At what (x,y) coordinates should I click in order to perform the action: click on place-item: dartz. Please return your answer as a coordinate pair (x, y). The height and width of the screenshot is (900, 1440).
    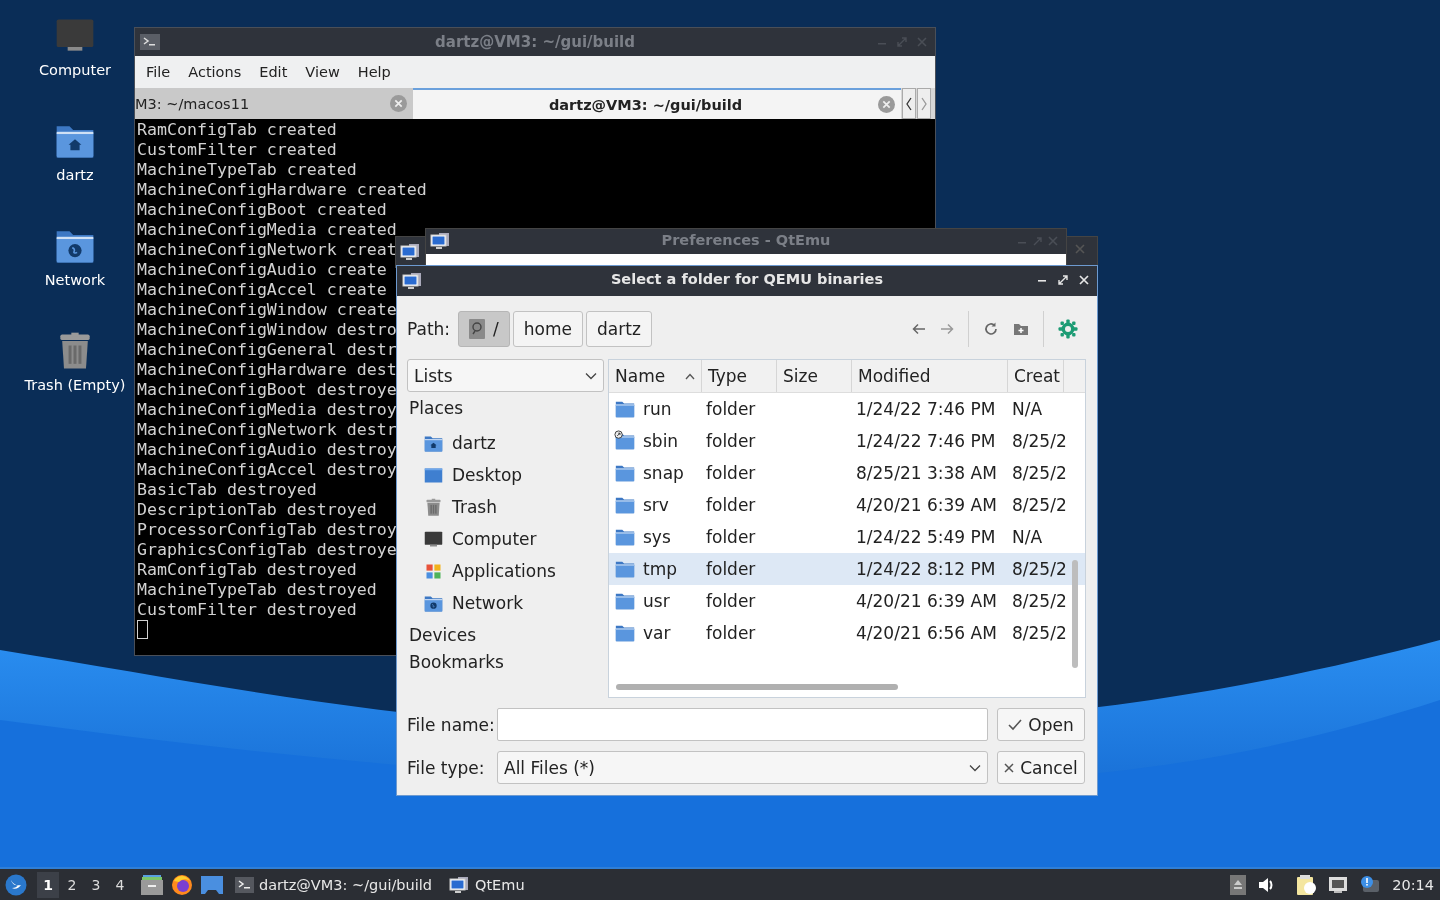
    Looking at the image, I should click on (505, 443).